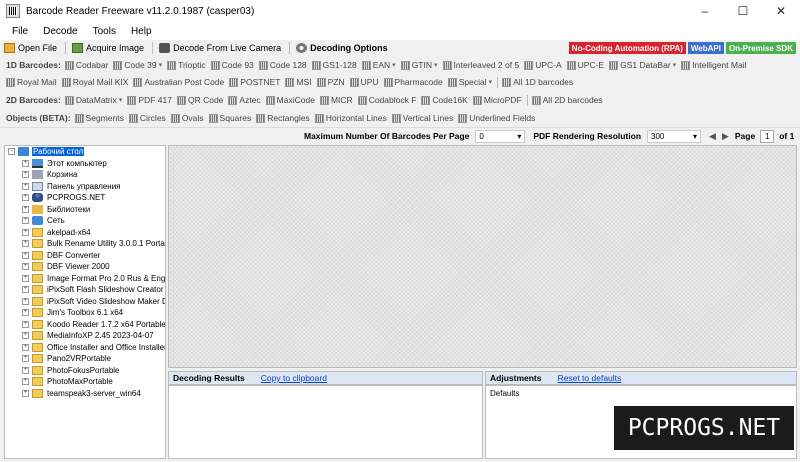  Describe the element at coordinates (470, 82) in the screenshot. I see `barcode-toggle-special: Special ▾` at that location.